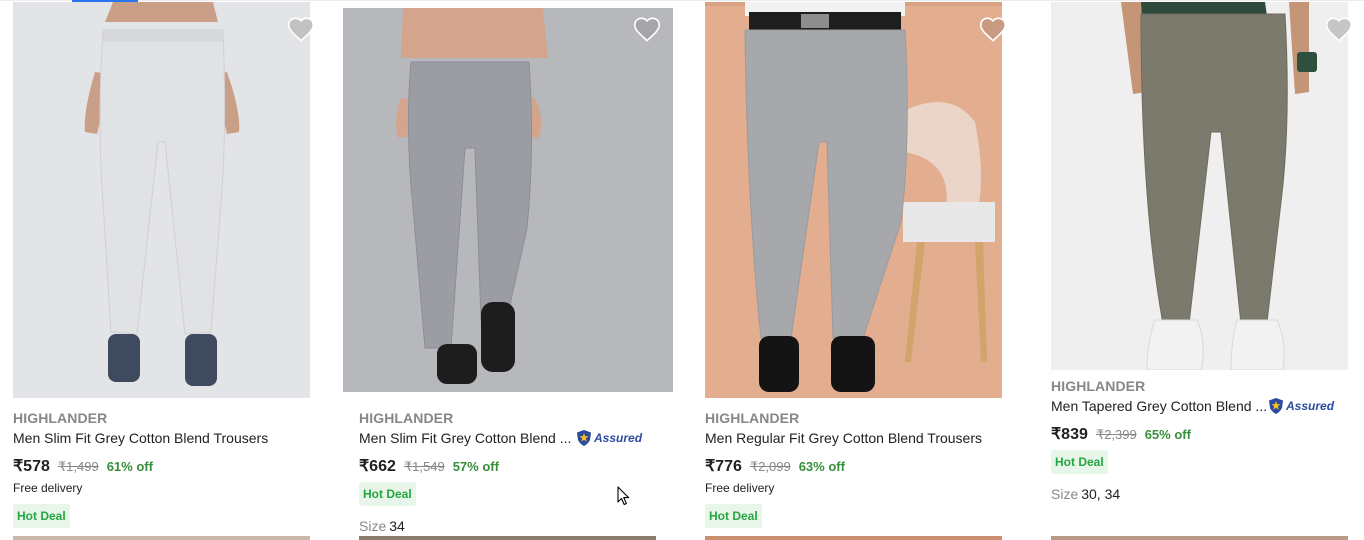  What do you see at coordinates (1101, 494) in the screenshot?
I see `size-values: 30, 34` at bounding box center [1101, 494].